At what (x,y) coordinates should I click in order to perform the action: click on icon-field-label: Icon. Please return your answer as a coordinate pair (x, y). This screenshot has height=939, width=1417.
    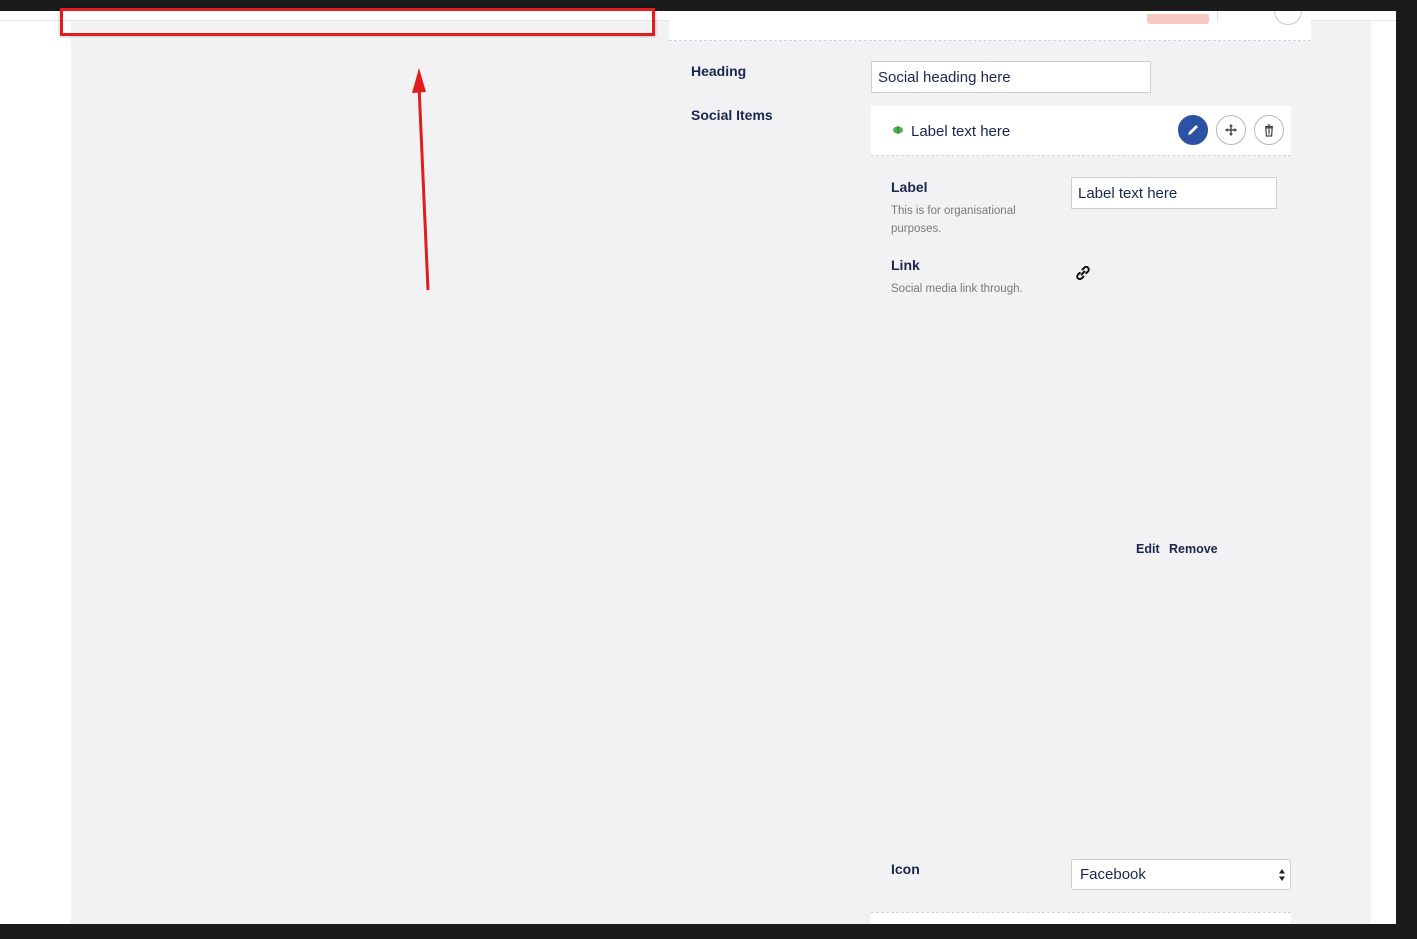
    Looking at the image, I should click on (905, 869).